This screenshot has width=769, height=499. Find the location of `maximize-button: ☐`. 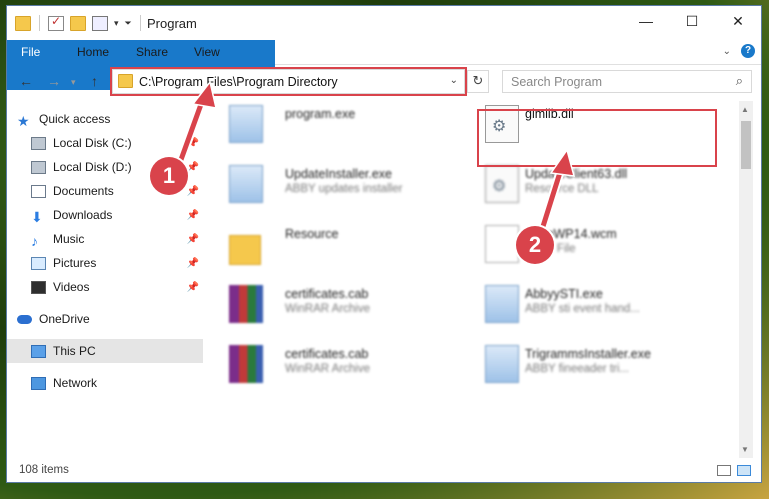

maximize-button: ☐ is located at coordinates (692, 21).